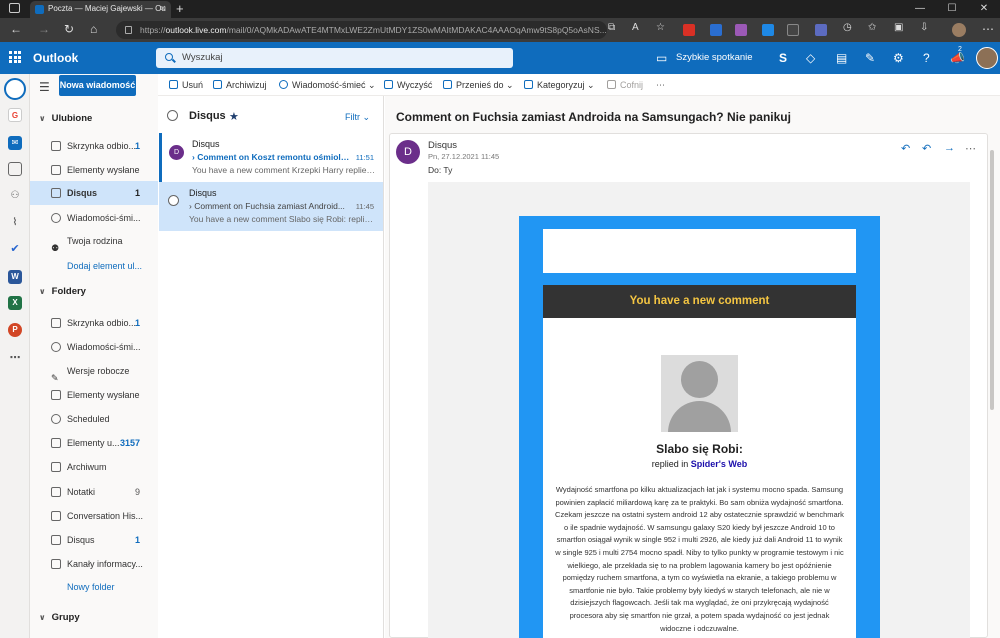 The height and width of the screenshot is (638, 1000). Describe the element at coordinates (69, 29) in the screenshot. I see `refresh-icon: ↻` at that location.